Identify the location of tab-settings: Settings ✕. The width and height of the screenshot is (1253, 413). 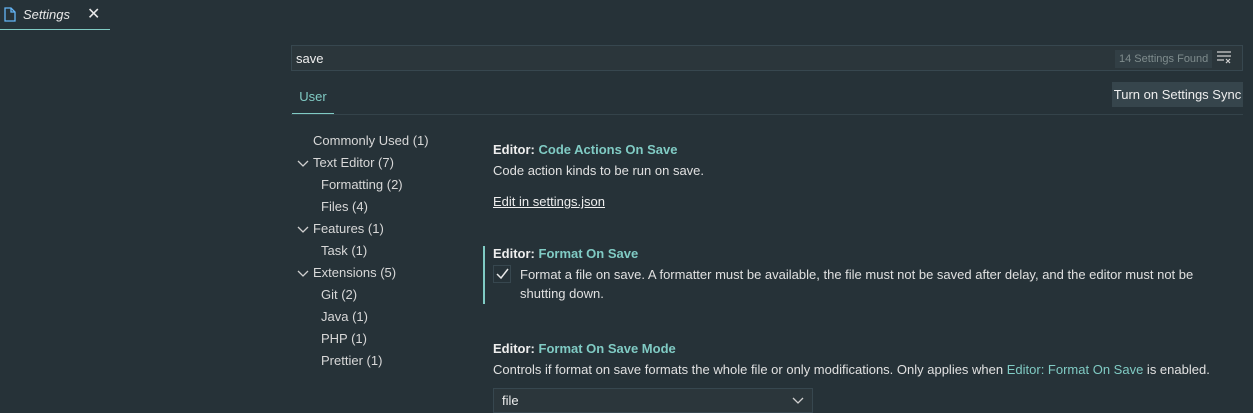
(55, 15).